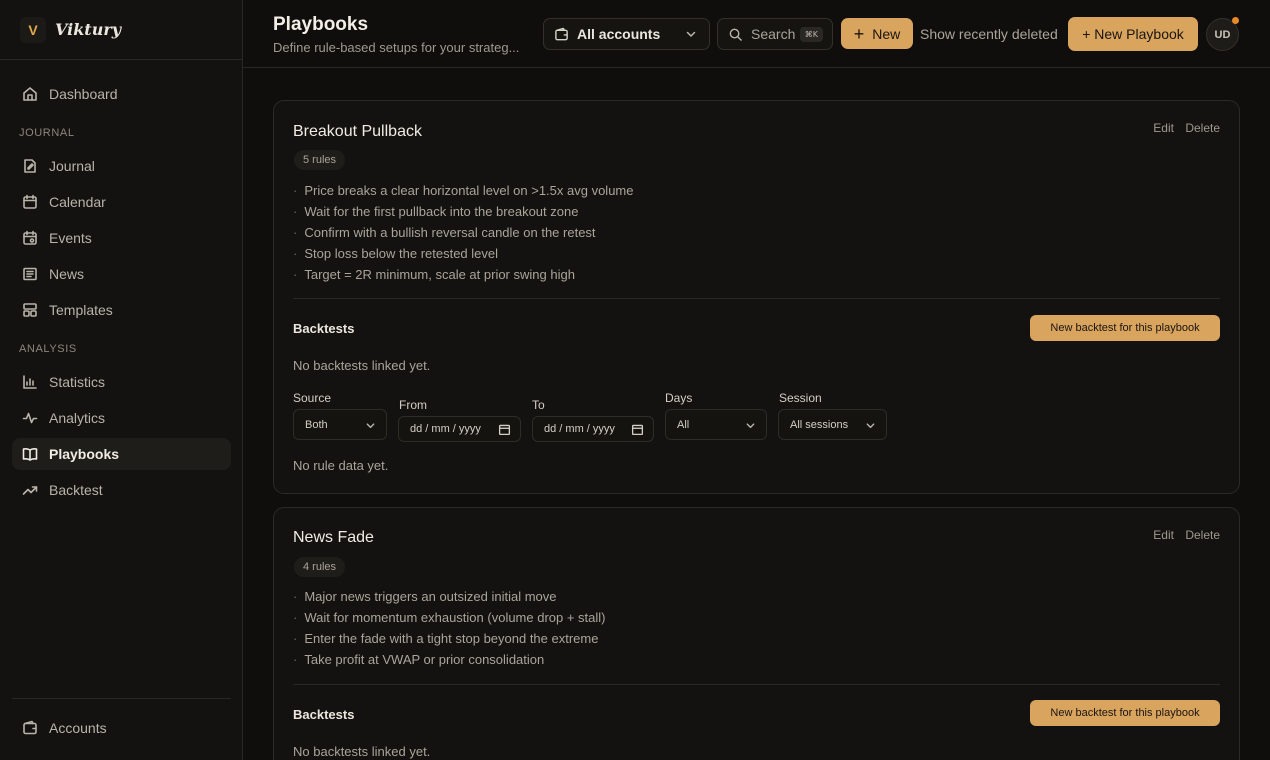  What do you see at coordinates (362, 365) in the screenshot?
I see `no-backtests-text: No backtests linked yet.` at bounding box center [362, 365].